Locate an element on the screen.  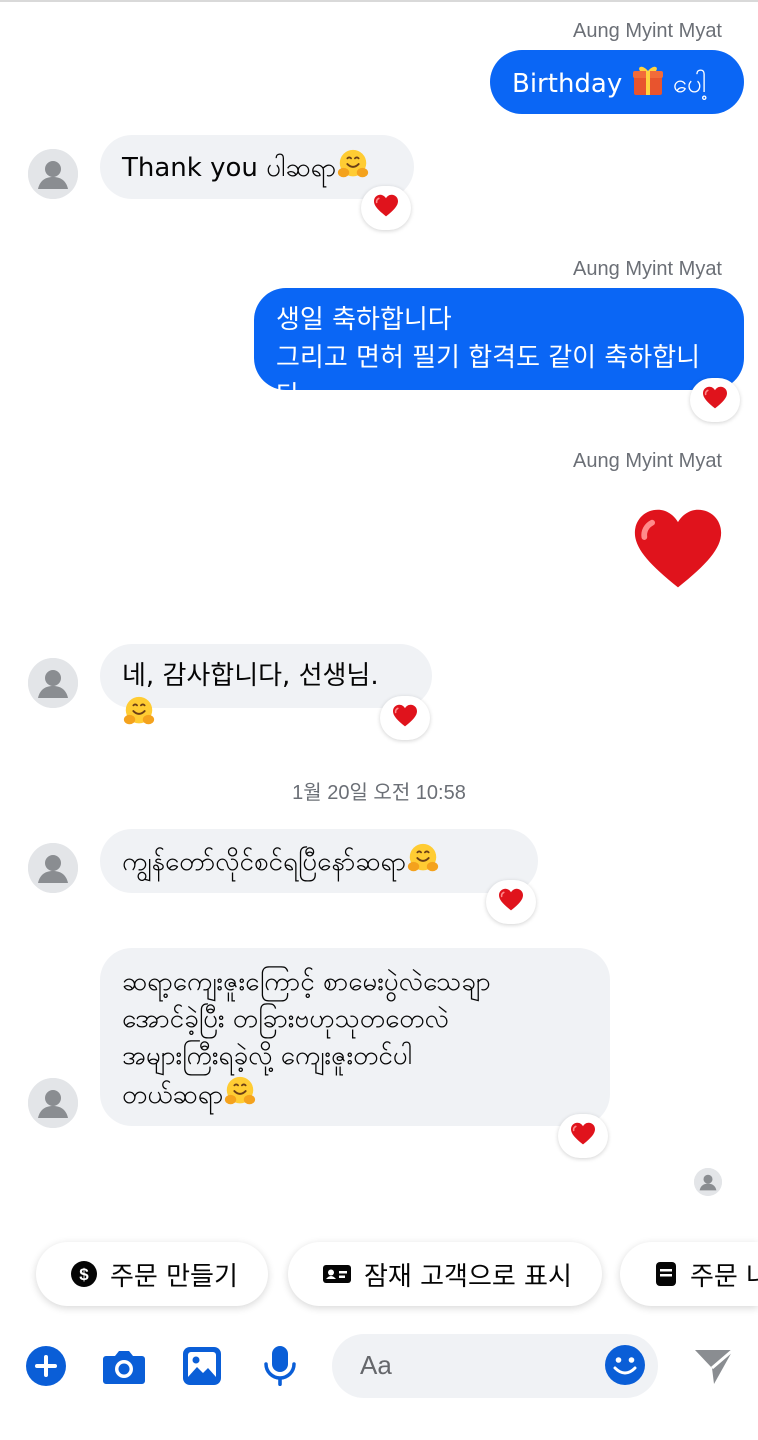
image-icon is located at coordinates (202, 1368).